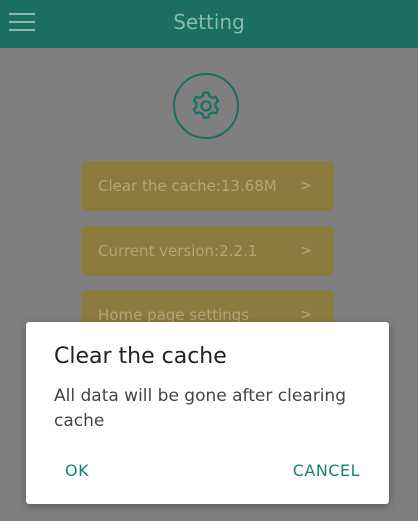 The image size is (418, 521). I want to click on cancel-button: CANCEL, so click(326, 470).